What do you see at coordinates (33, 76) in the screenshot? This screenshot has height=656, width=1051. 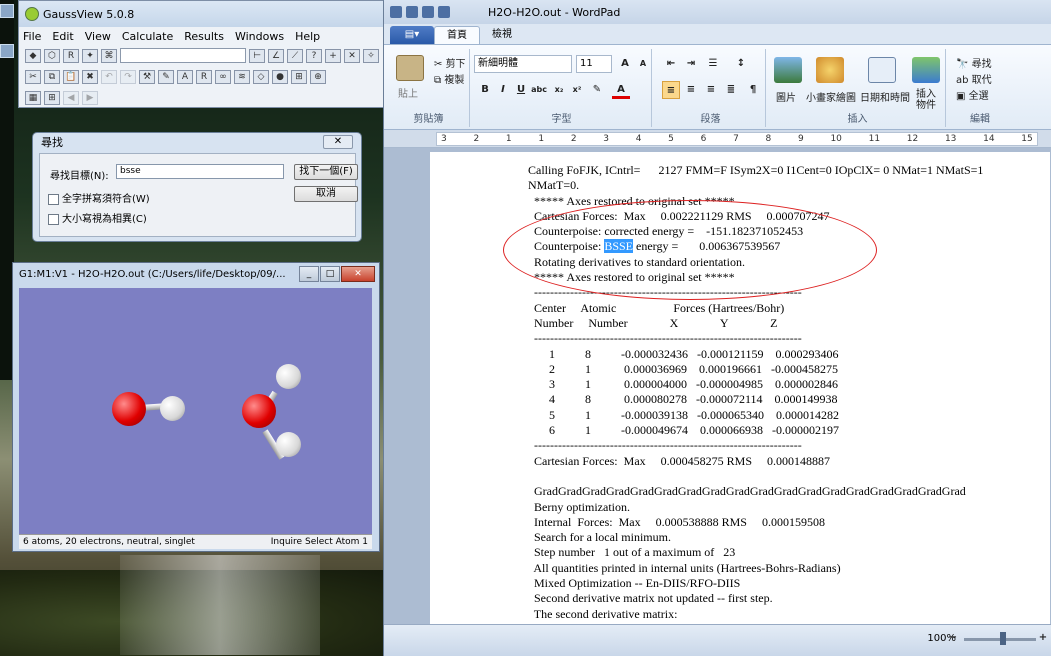 I see `cut-icon: ✂` at bounding box center [33, 76].